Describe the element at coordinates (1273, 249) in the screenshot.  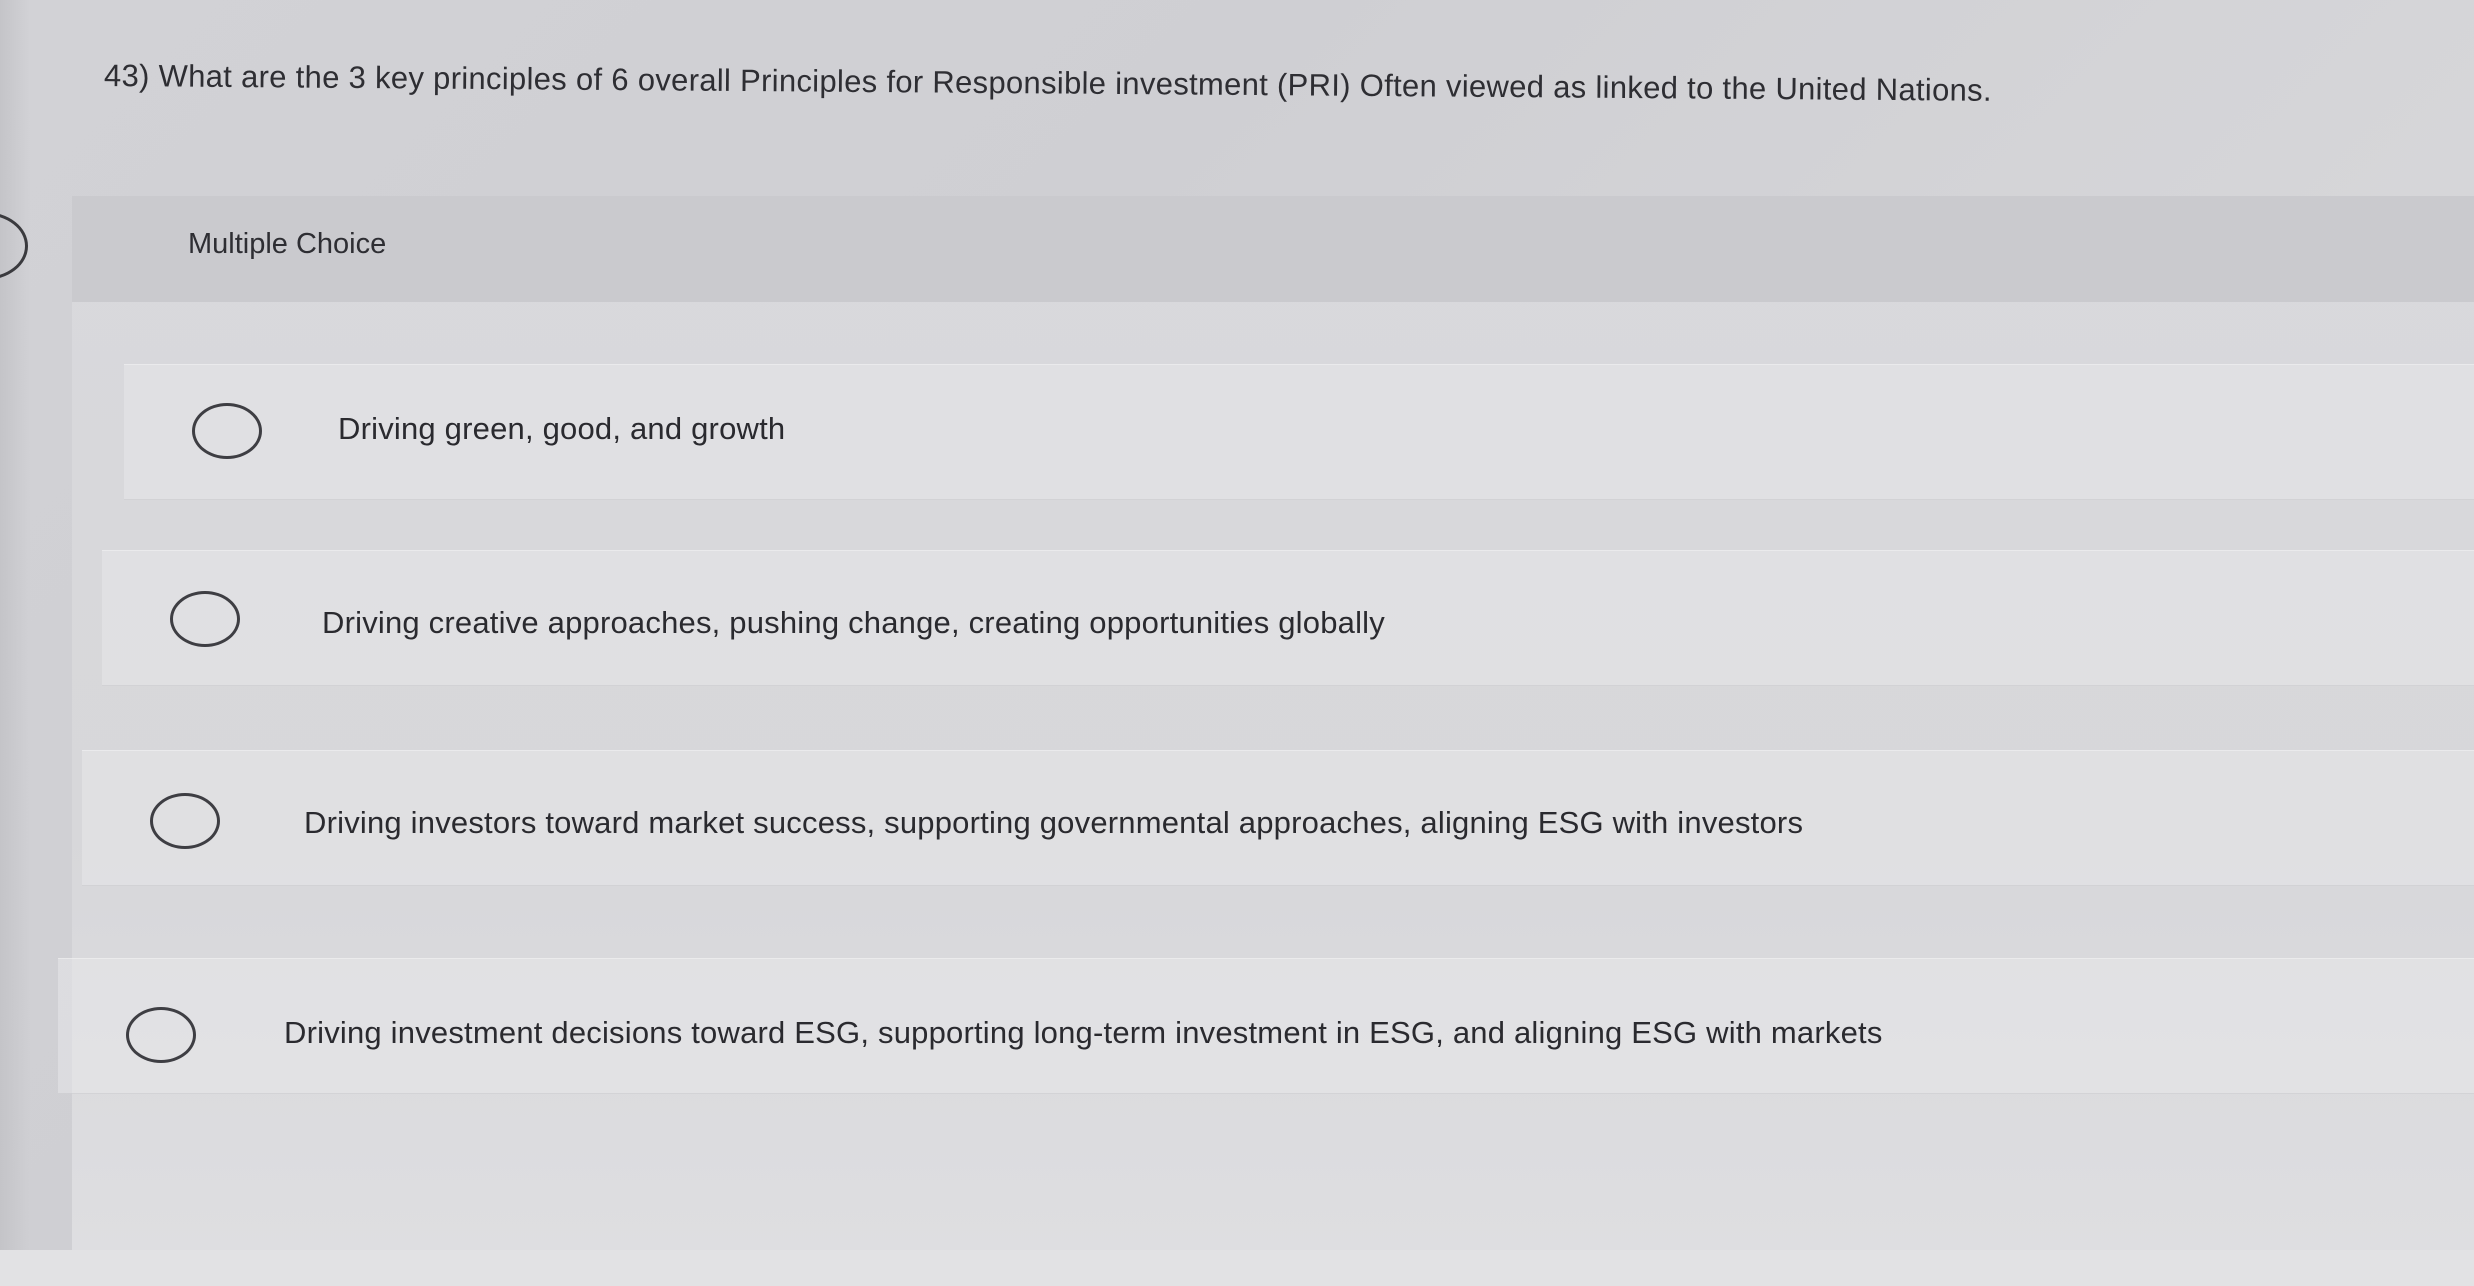
I see `multiple-choice-header: Multiple Choice` at that location.